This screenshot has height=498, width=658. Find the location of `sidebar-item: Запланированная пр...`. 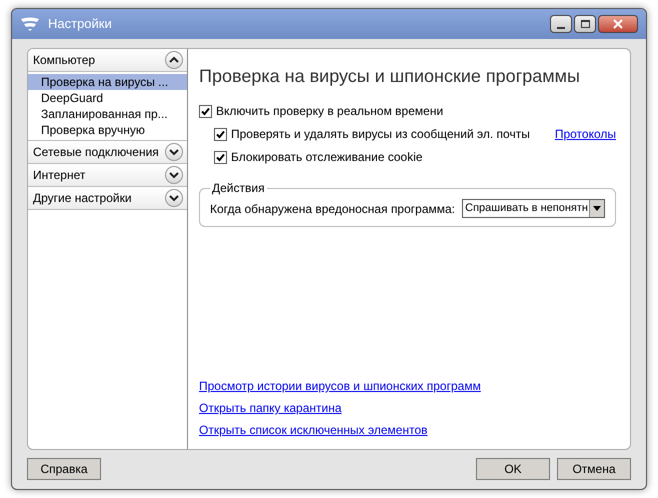

sidebar-item: Запланированная пр... is located at coordinates (107, 114).